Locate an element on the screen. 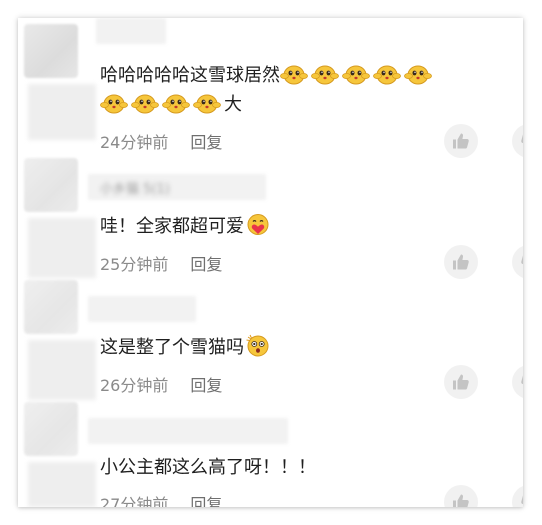  comment-body: 小公主都这么高了呀！！！ is located at coordinates (208, 467).